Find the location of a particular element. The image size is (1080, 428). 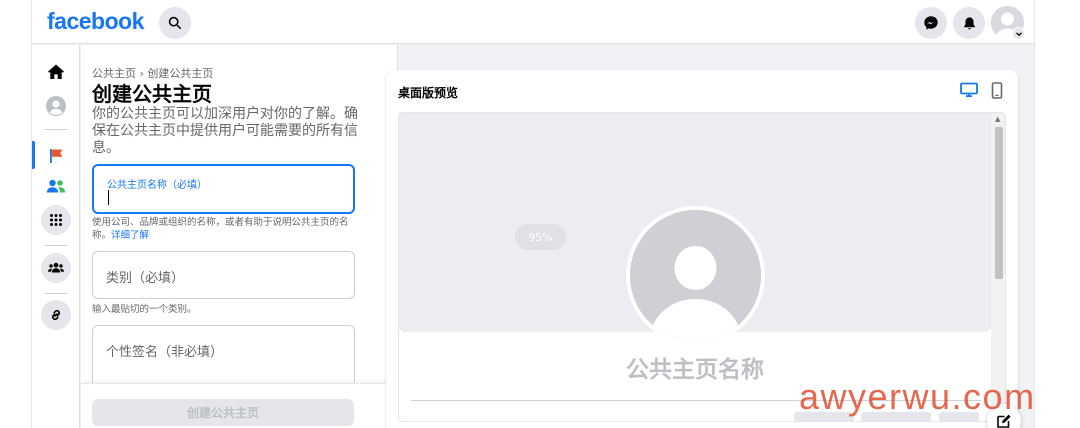

page-description: 你的公共主页可以加深用户对你的了解。确保在公共主页中提供用户可能需要的所有信息。 is located at coordinates (225, 131).